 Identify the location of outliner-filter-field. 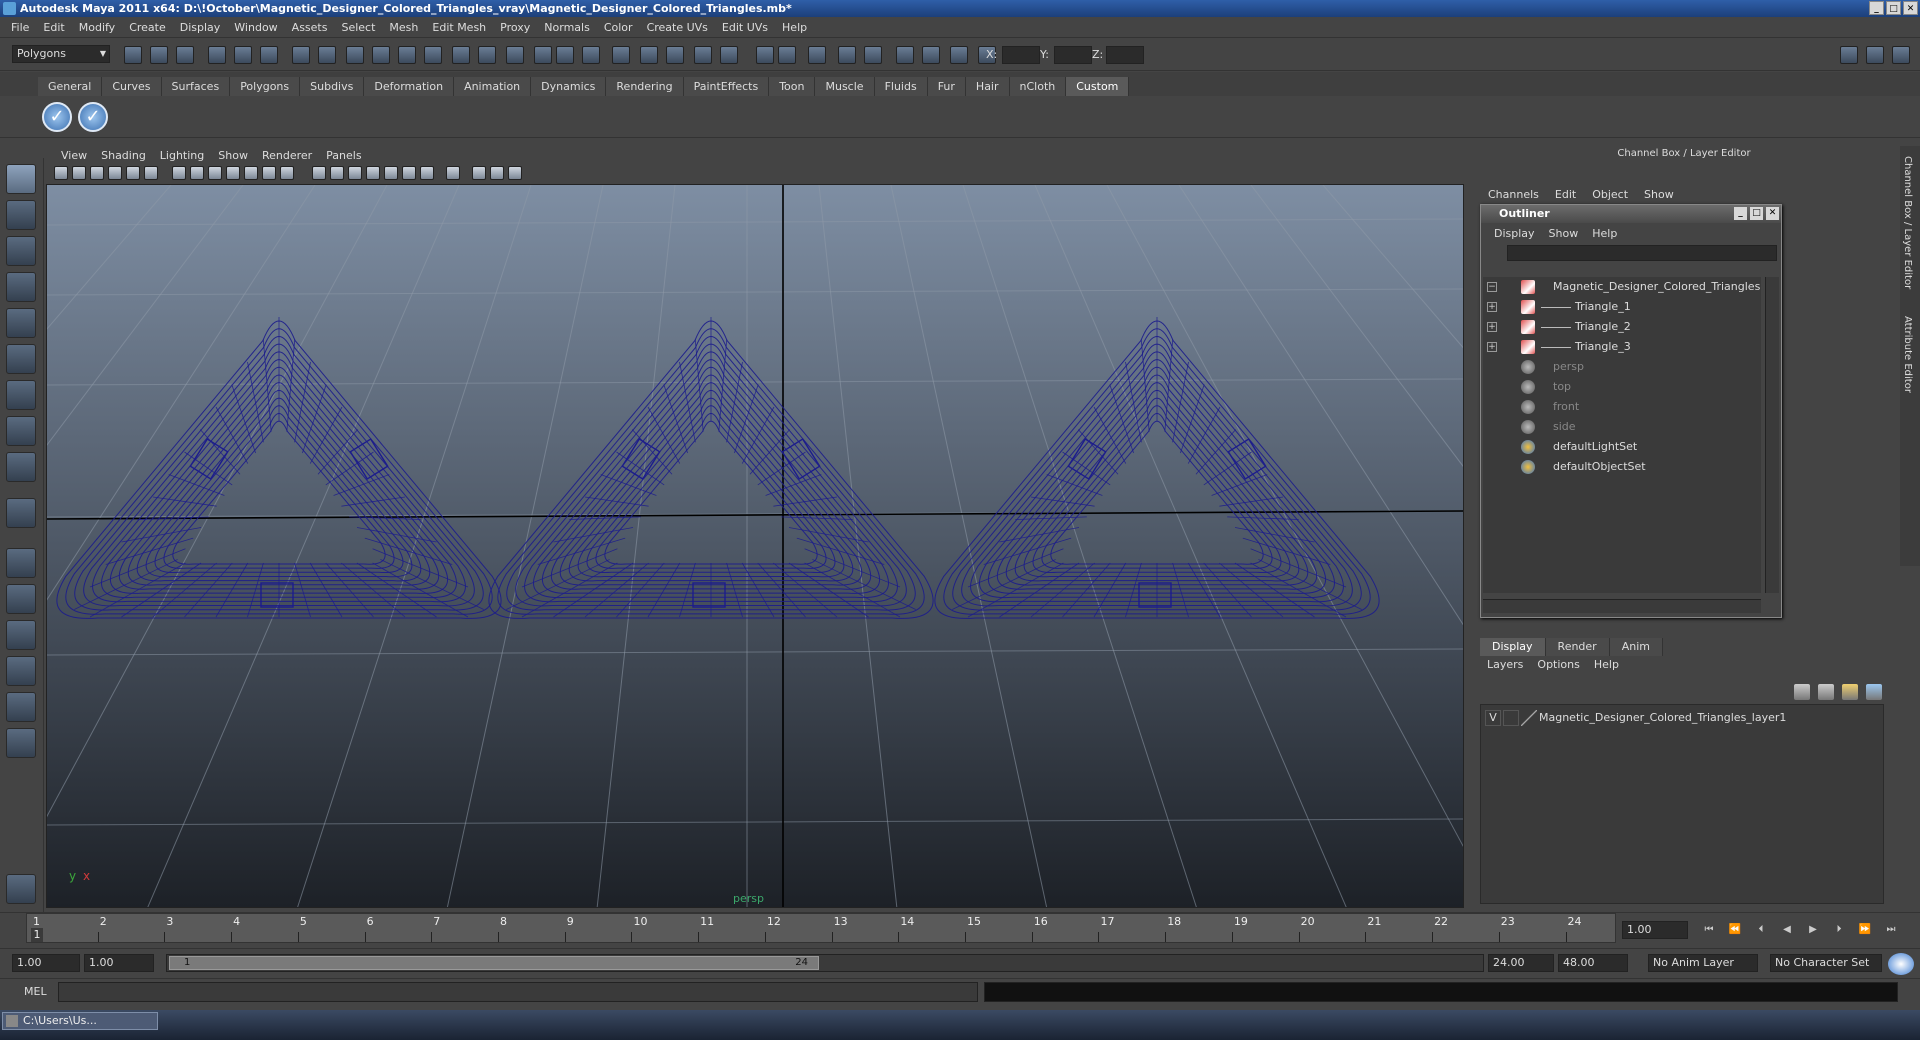
(1642, 253).